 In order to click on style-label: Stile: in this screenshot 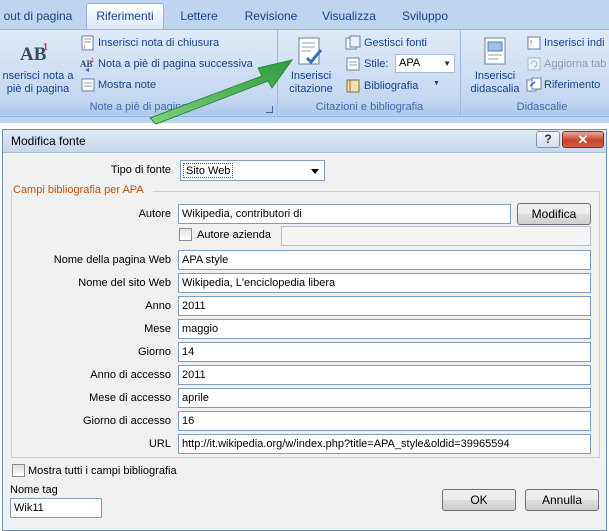, I will do `click(376, 64)`.